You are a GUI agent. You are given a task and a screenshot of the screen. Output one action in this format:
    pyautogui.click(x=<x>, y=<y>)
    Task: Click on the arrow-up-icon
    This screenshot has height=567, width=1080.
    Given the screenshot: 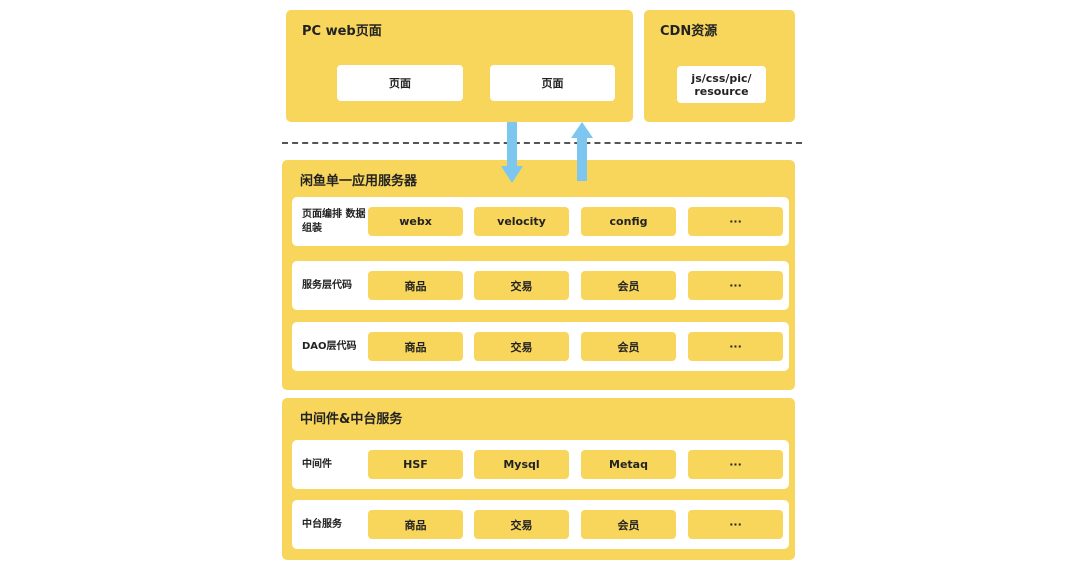 What is the action you would take?
    pyautogui.click(x=582, y=151)
    